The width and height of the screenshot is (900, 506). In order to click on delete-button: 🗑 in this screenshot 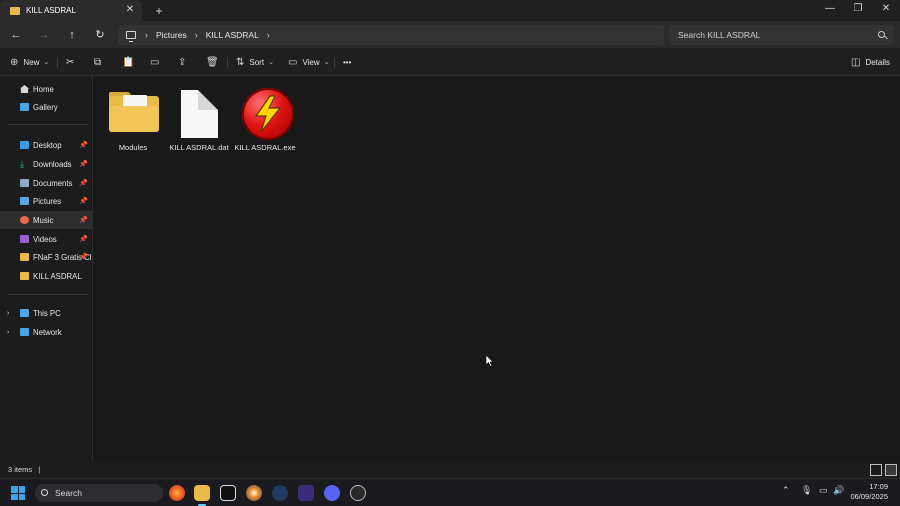, I will do `click(215, 62)`.